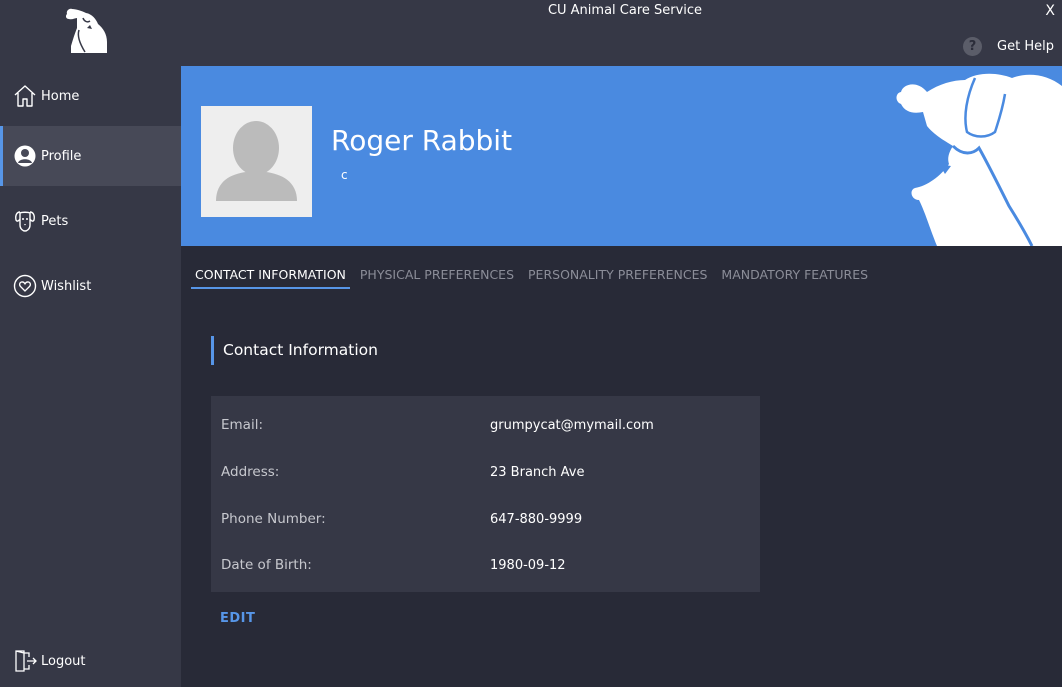 The height and width of the screenshot is (687, 1062). Describe the element at coordinates (973, 46) in the screenshot. I see `help-icon: ?` at that location.